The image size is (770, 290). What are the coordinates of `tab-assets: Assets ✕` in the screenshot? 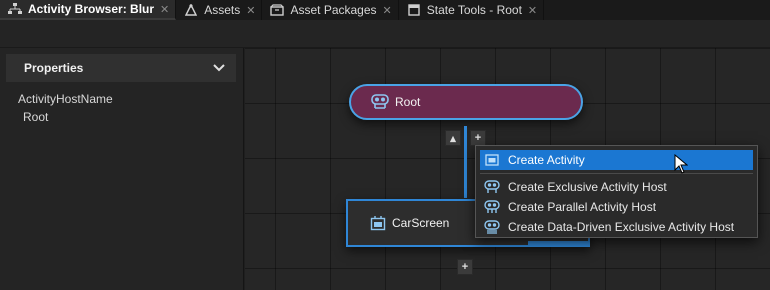 It's located at (219, 10).